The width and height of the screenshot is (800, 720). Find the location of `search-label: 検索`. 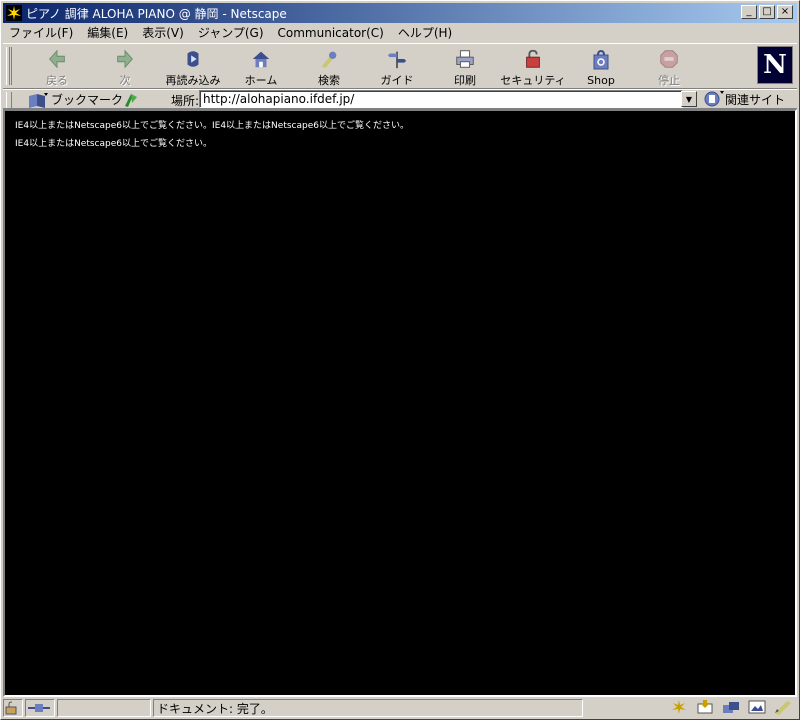

search-label: 検索 is located at coordinates (329, 80).